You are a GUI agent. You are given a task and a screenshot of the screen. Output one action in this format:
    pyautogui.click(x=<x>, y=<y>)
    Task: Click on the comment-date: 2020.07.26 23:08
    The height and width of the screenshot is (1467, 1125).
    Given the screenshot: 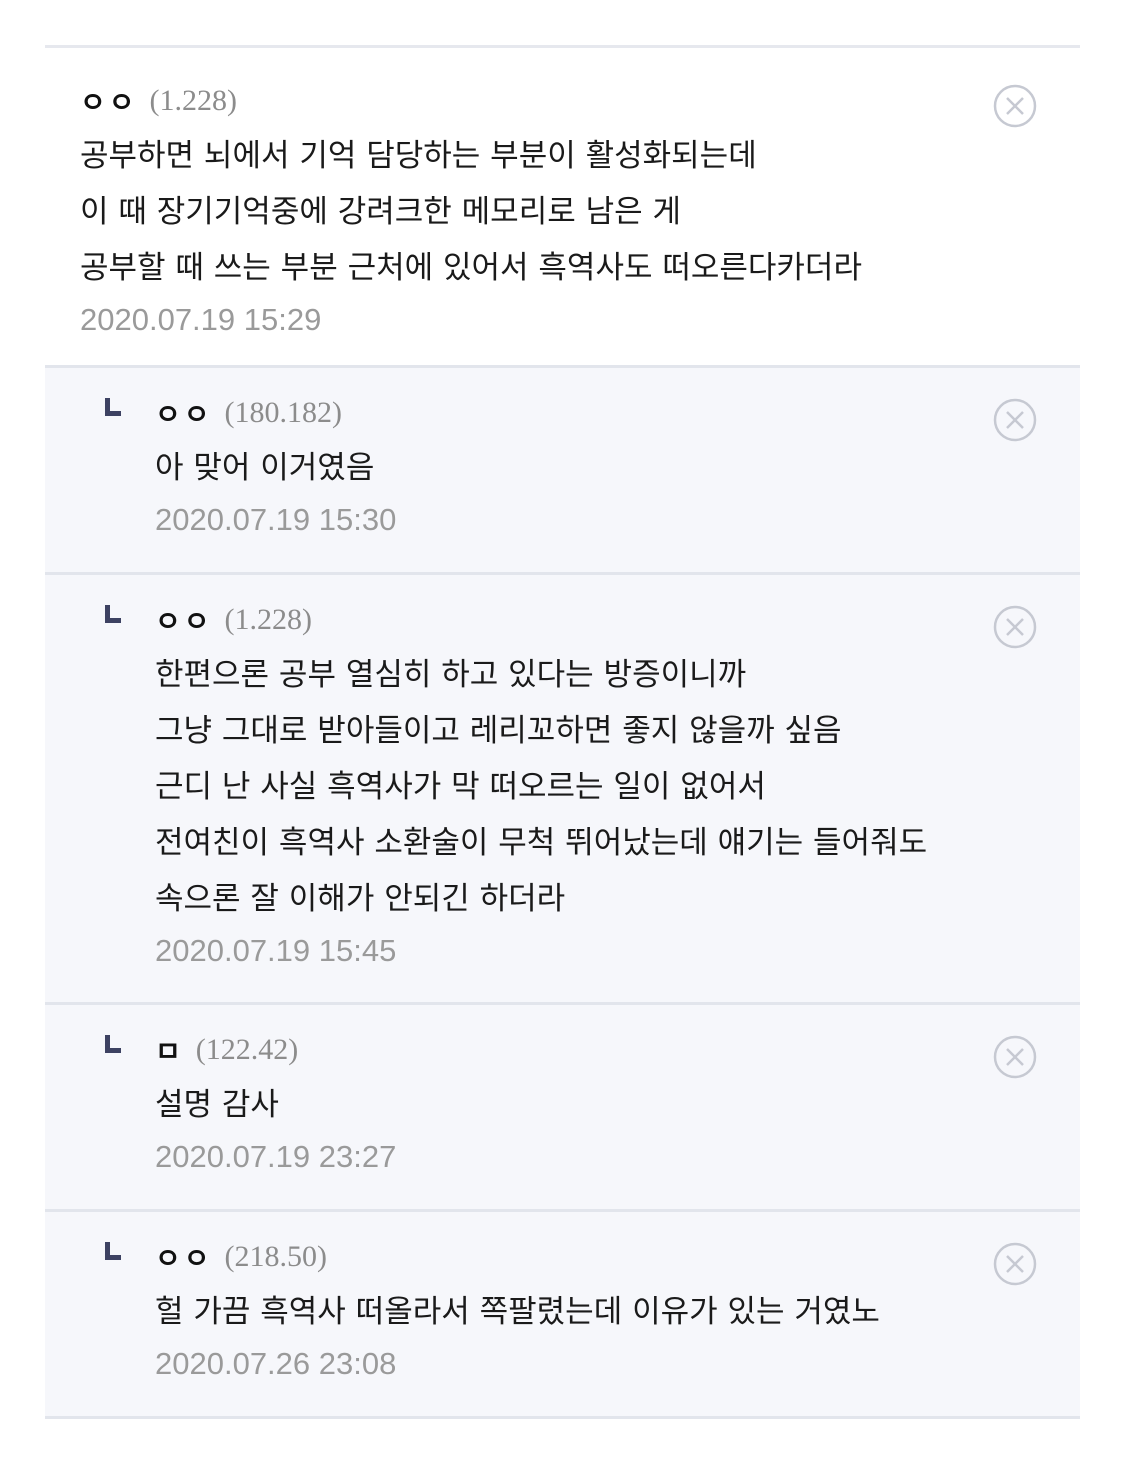 What is the action you would take?
    pyautogui.click(x=276, y=1363)
    